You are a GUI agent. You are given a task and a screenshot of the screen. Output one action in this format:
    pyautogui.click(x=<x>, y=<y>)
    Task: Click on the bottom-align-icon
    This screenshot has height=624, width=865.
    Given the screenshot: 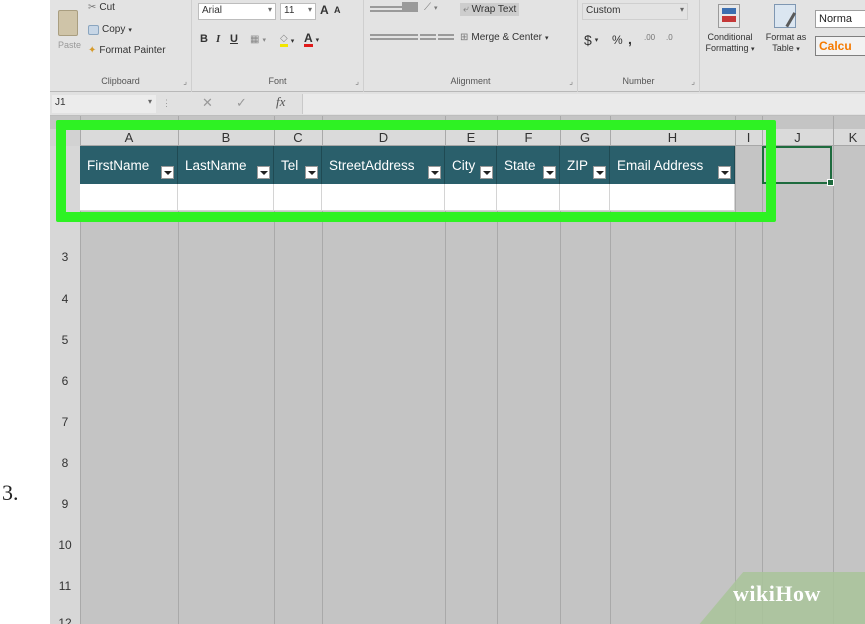 What is the action you would take?
    pyautogui.click(x=410, y=7)
    